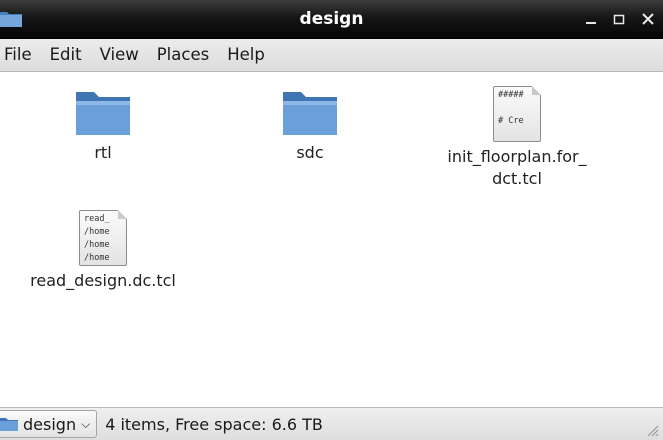 The height and width of the screenshot is (440, 663). I want to click on text-file-icon: ##### # Cre, so click(517, 114).